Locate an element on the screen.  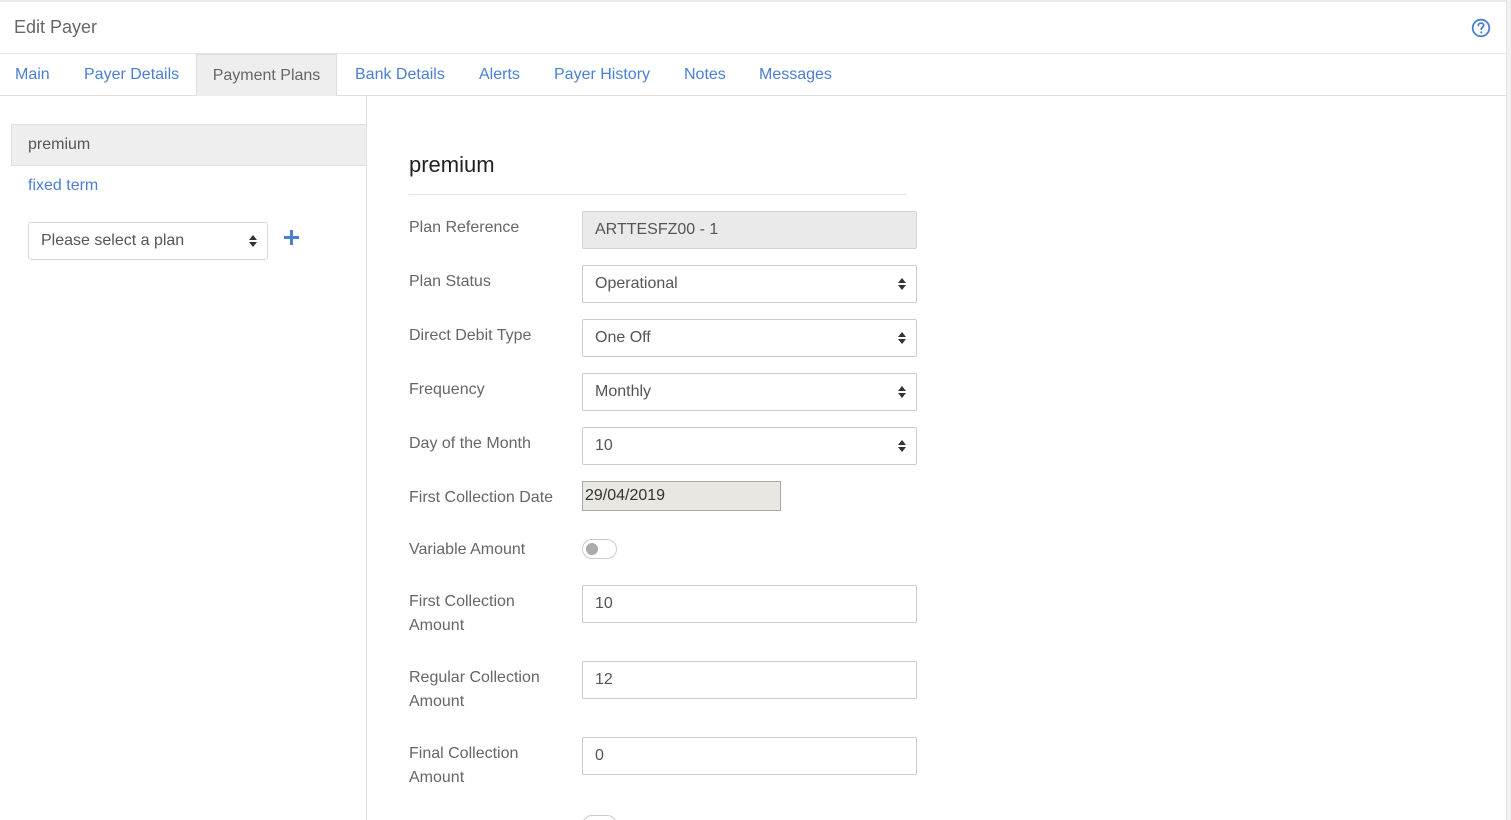
final-collection-amount-label: Final Collection Amount is located at coordinates (463, 766).